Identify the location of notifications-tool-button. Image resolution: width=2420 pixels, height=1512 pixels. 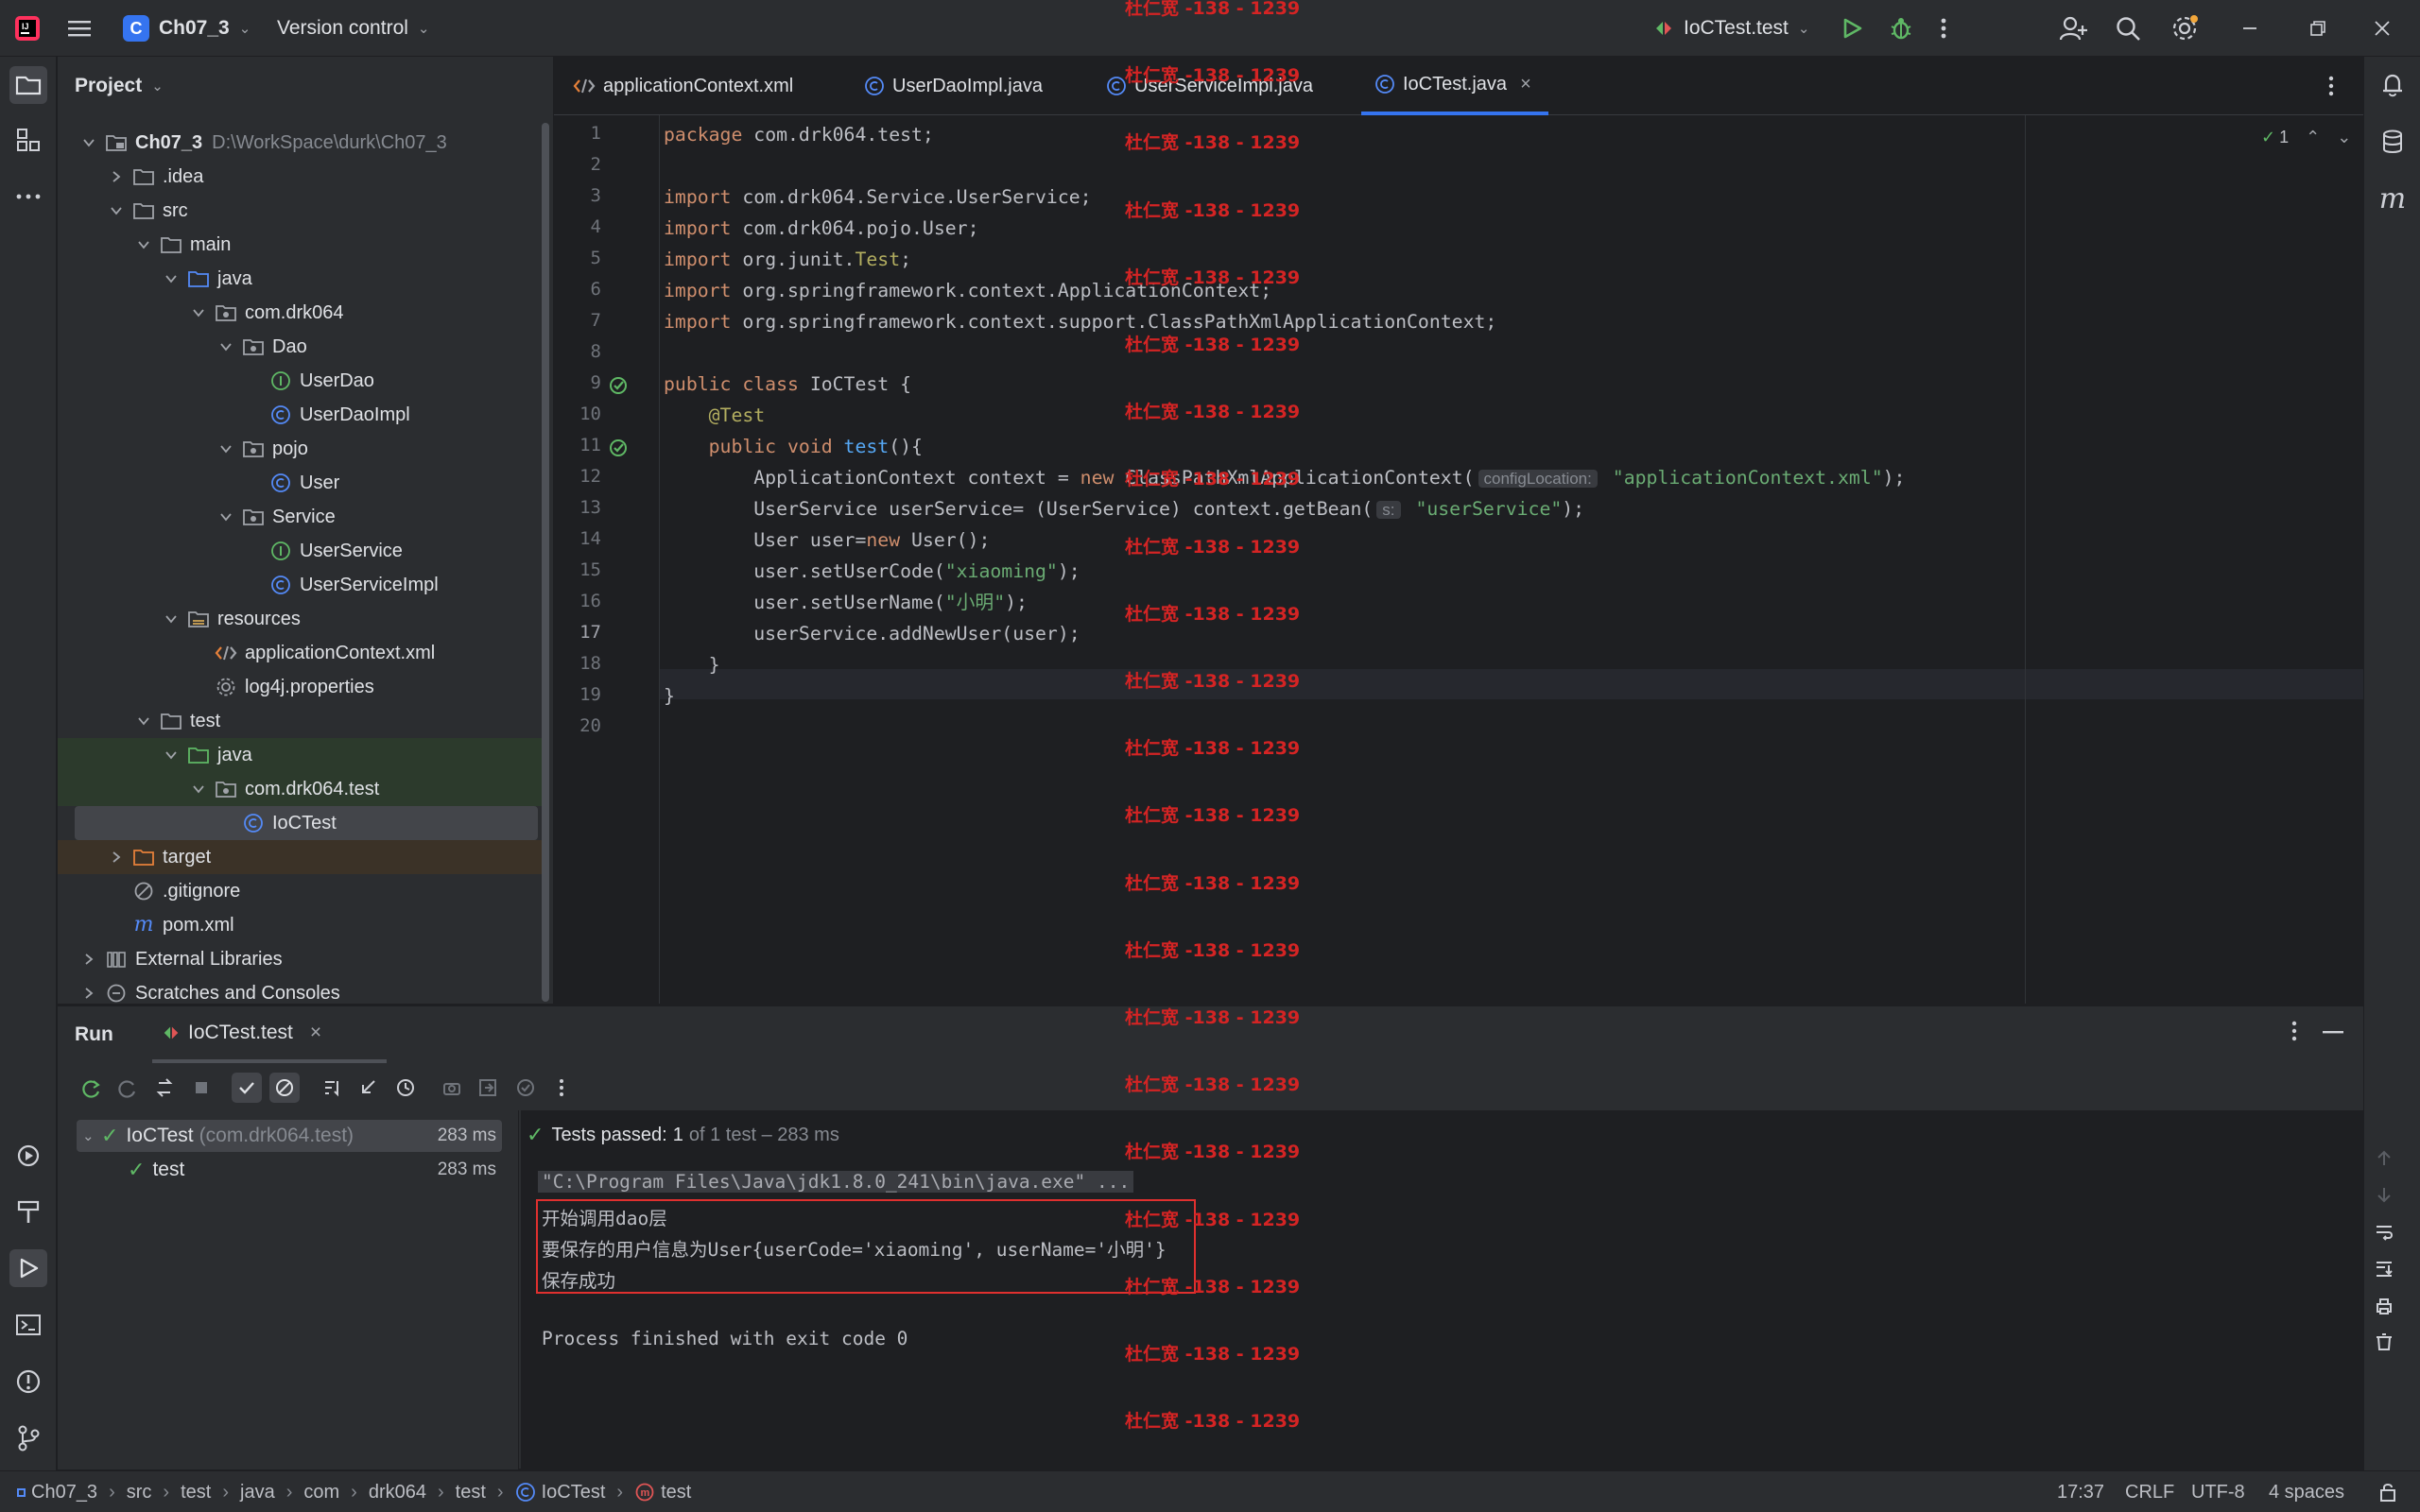
(2392, 85).